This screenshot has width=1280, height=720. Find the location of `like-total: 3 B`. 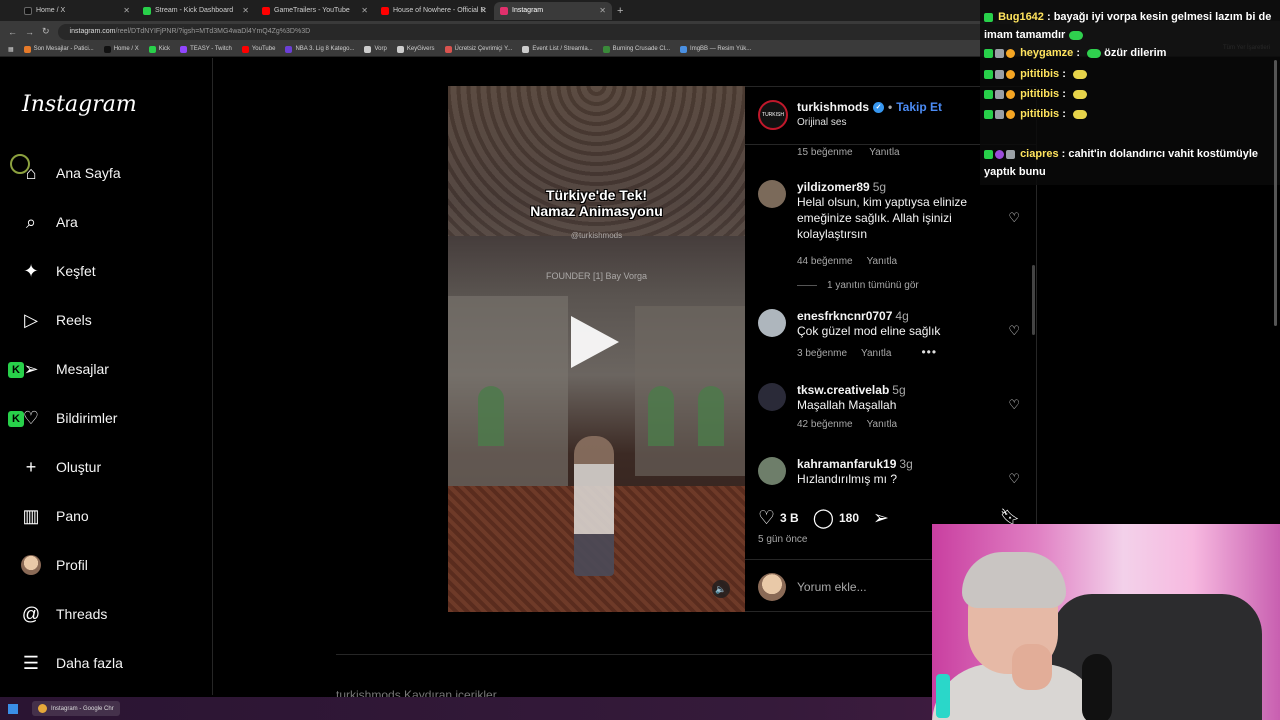

like-total: 3 B is located at coordinates (789, 518).